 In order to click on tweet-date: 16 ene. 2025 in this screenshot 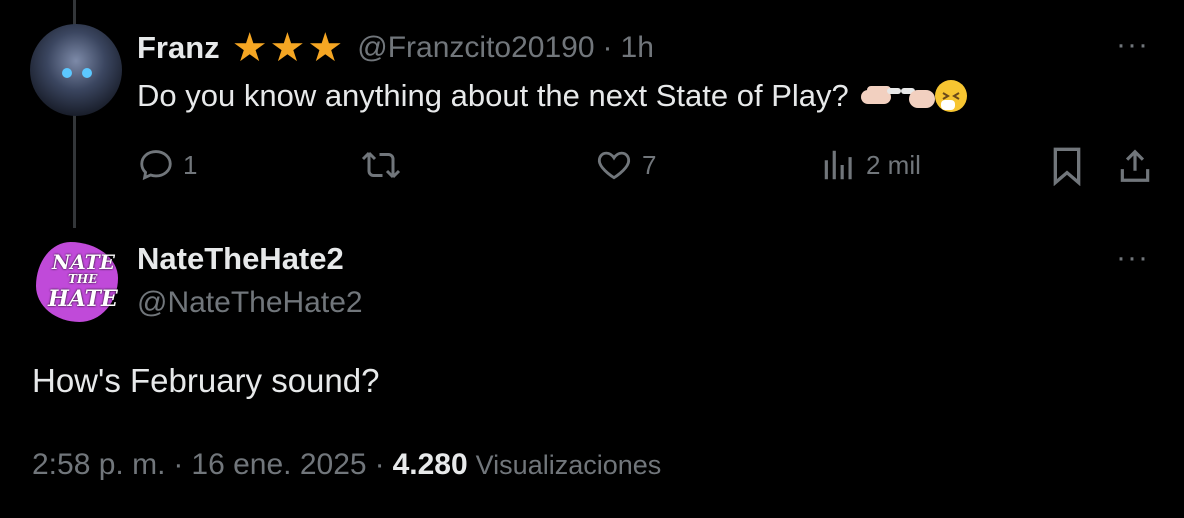, I will do `click(278, 465)`.